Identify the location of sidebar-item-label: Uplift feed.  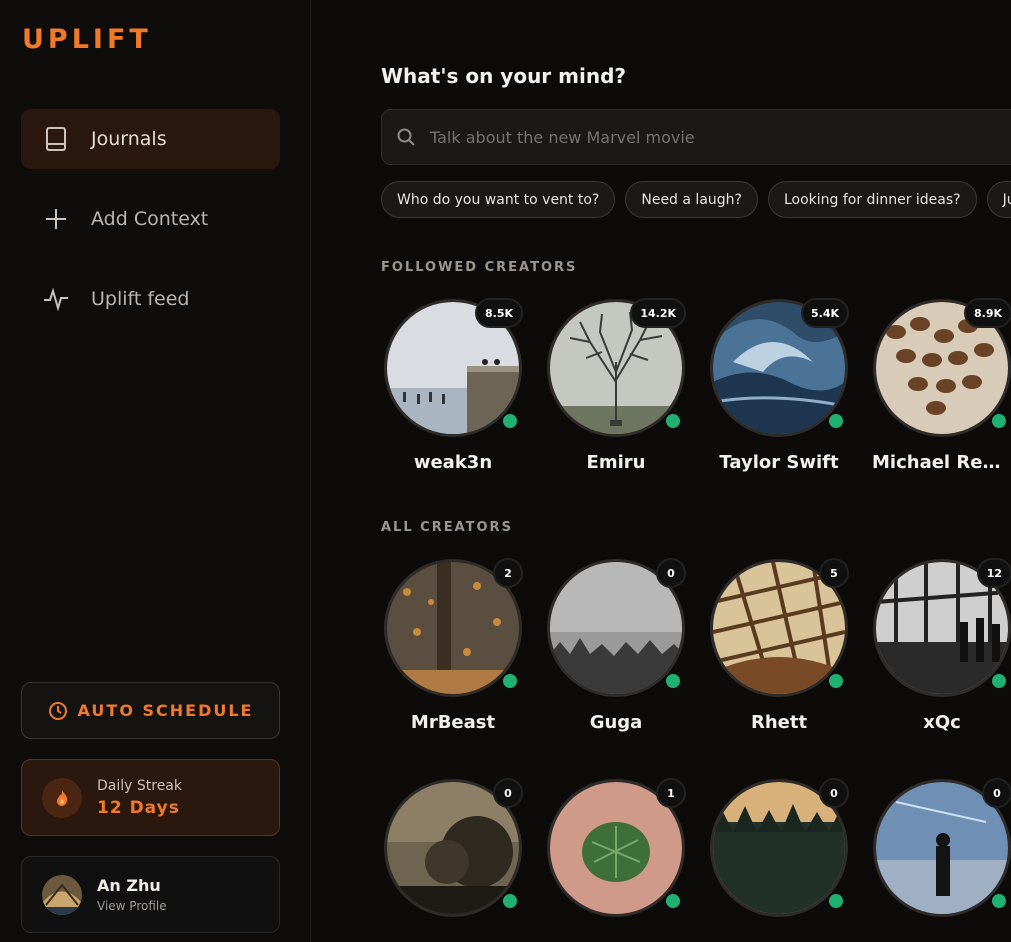
(140, 299).